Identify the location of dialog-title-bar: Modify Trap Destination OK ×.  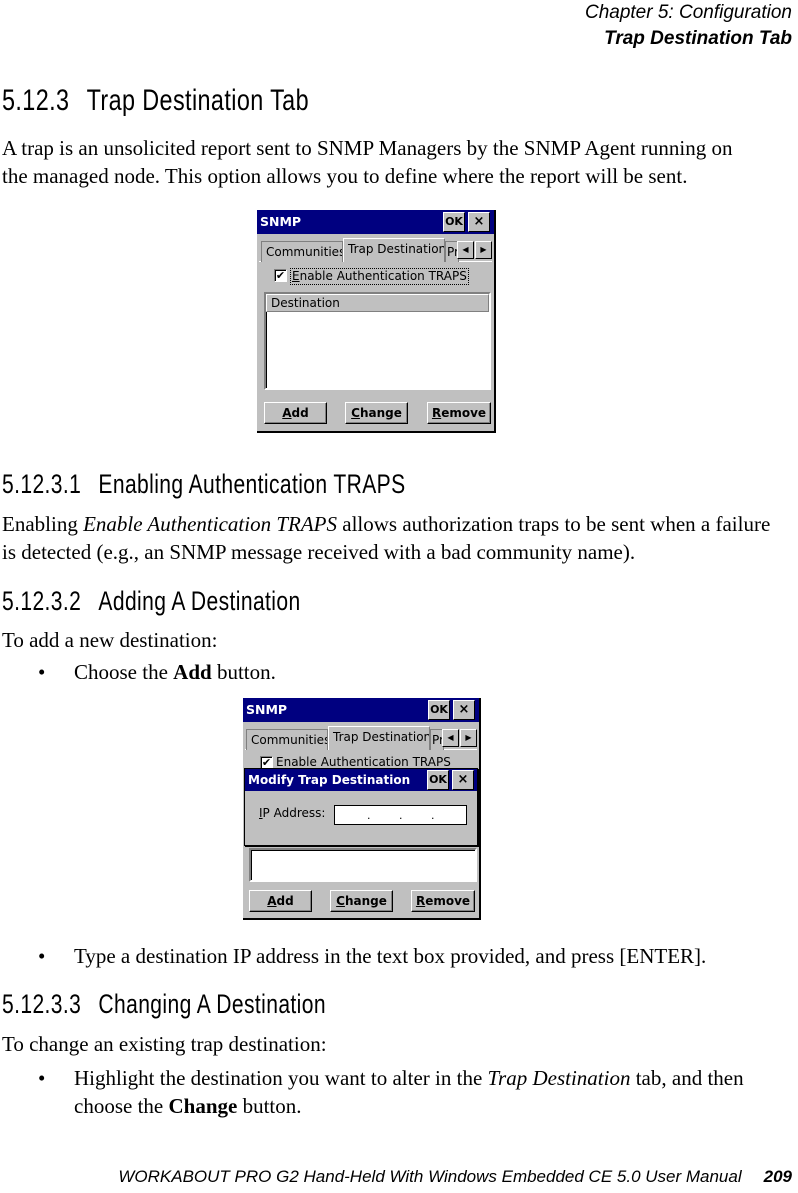
(361, 780).